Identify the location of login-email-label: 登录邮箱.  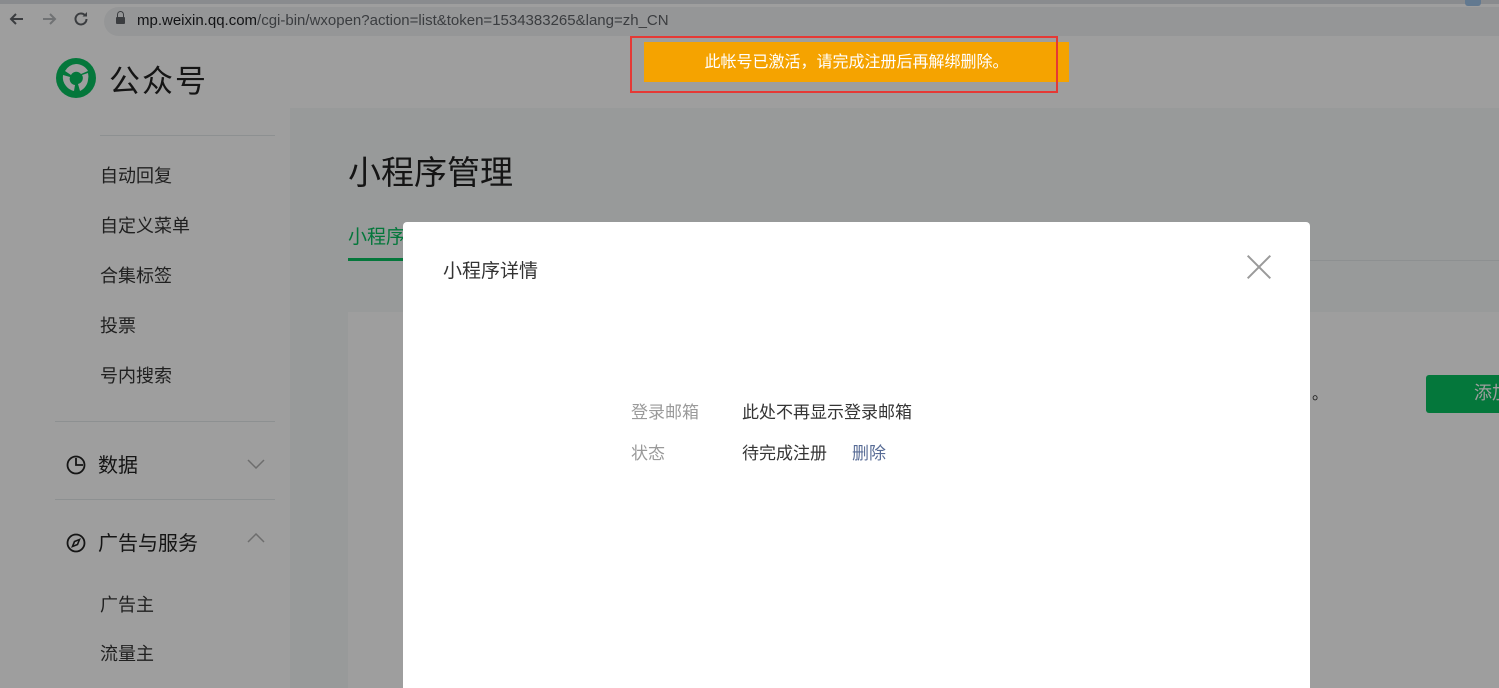
(665, 413).